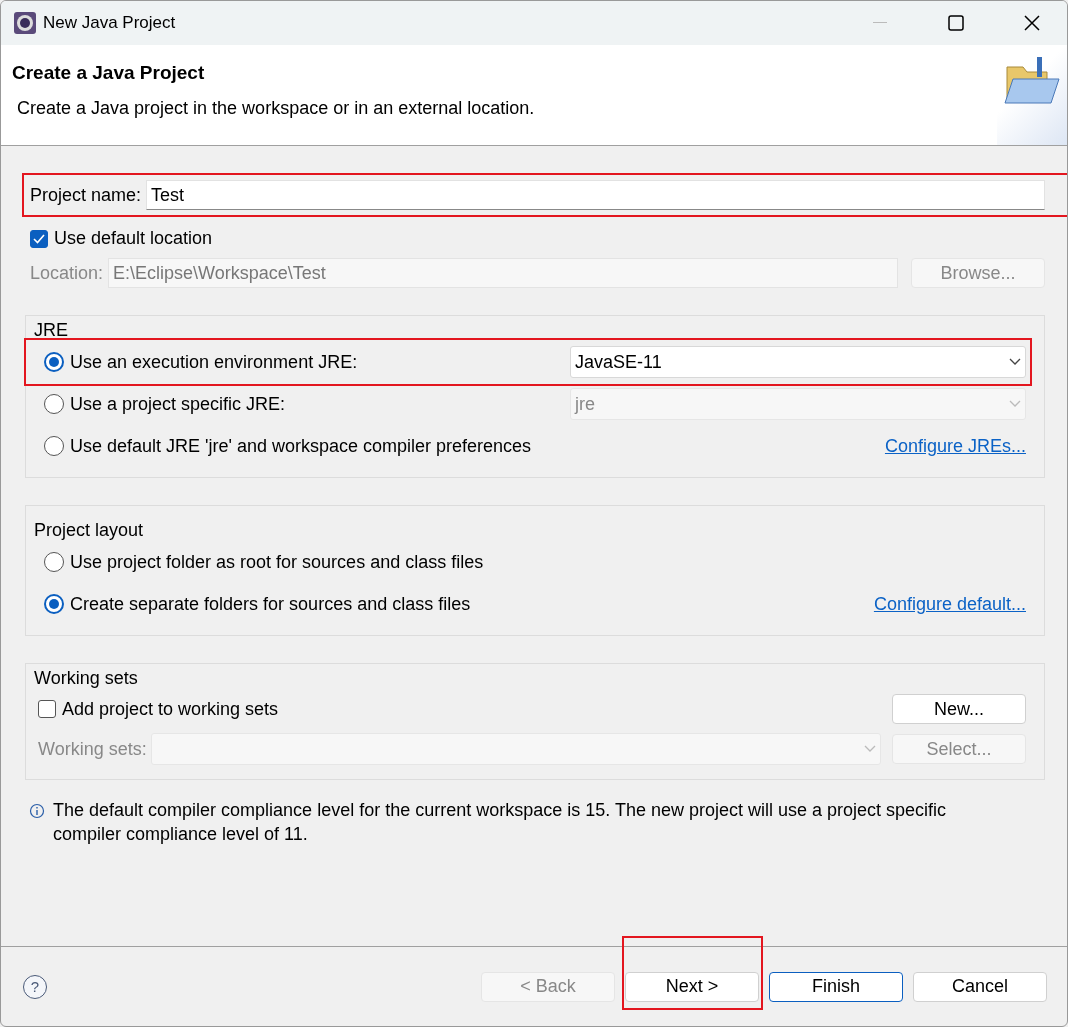 The height and width of the screenshot is (1027, 1068). I want to click on radio-label: Use project folder as root for sources and class files, so click(277, 562).